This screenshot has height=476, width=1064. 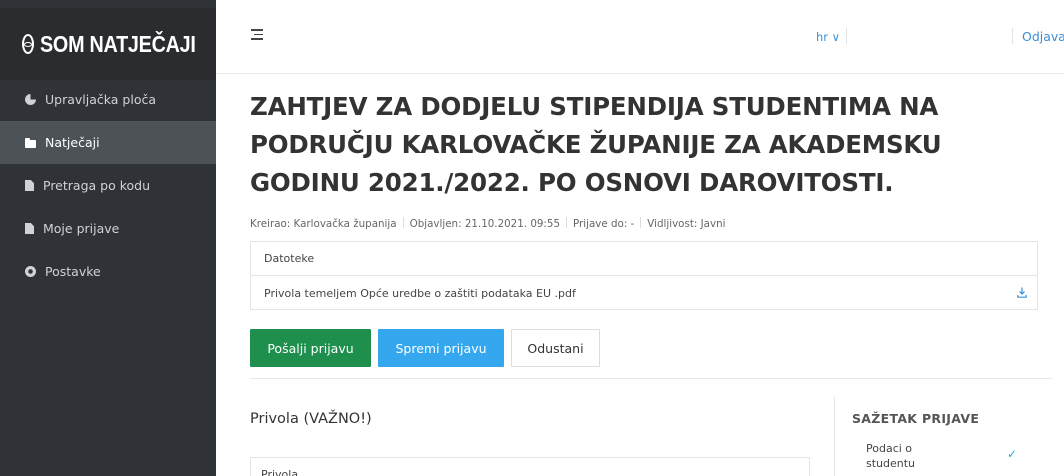 I want to click on menu-toggle-icon, so click(x=257, y=34).